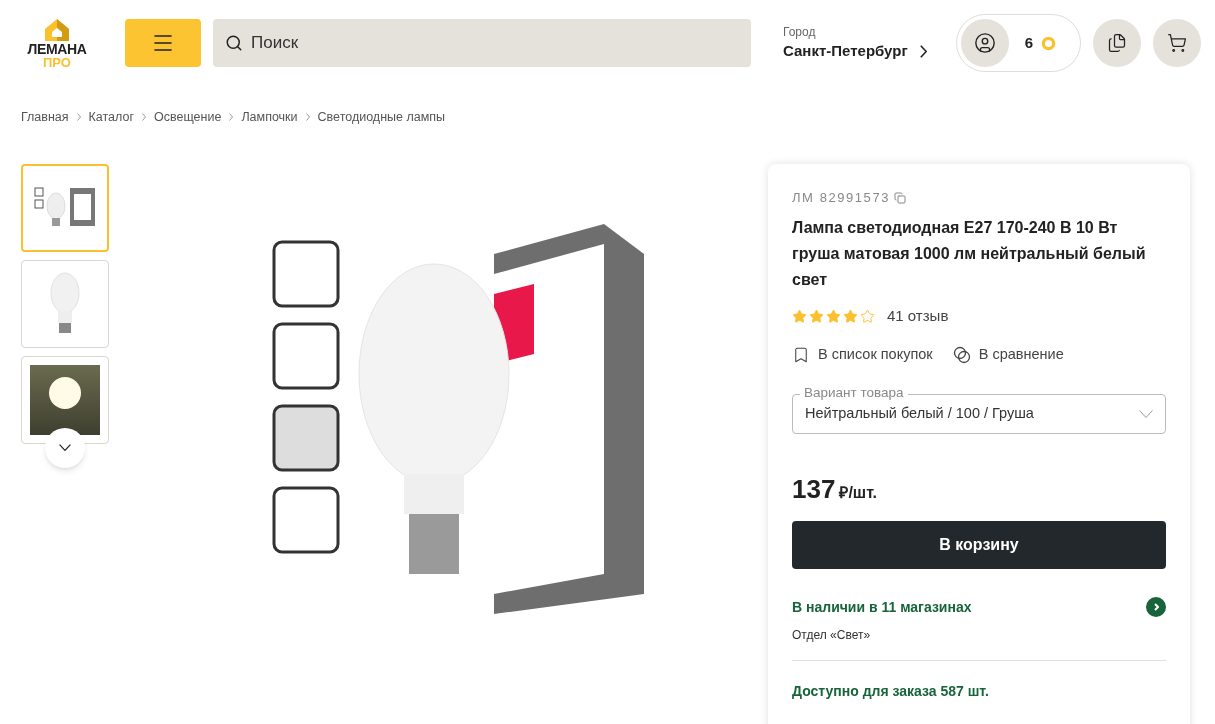  I want to click on compare-link: В сравнение, so click(1008, 354).